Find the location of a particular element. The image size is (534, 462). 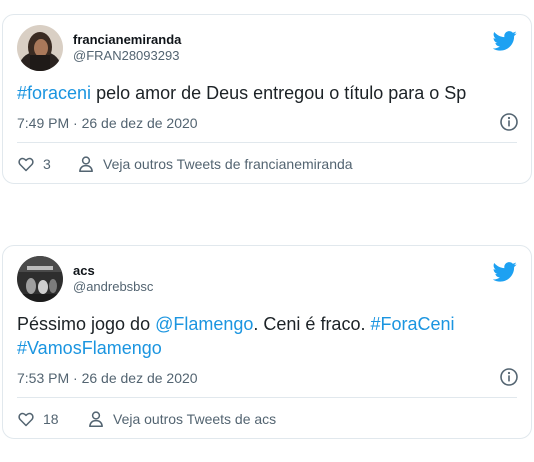

tweet-actions: 18 Veja outros Tweets de acs is located at coordinates (267, 419).